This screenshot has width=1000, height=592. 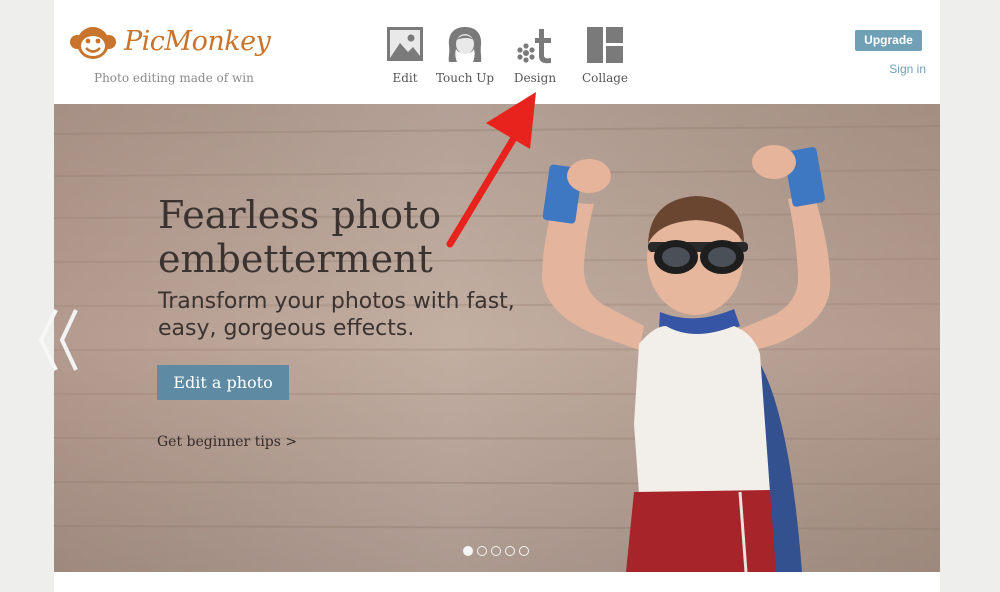 I want to click on hero-title: Fearless photo embetterment, so click(x=300, y=237).